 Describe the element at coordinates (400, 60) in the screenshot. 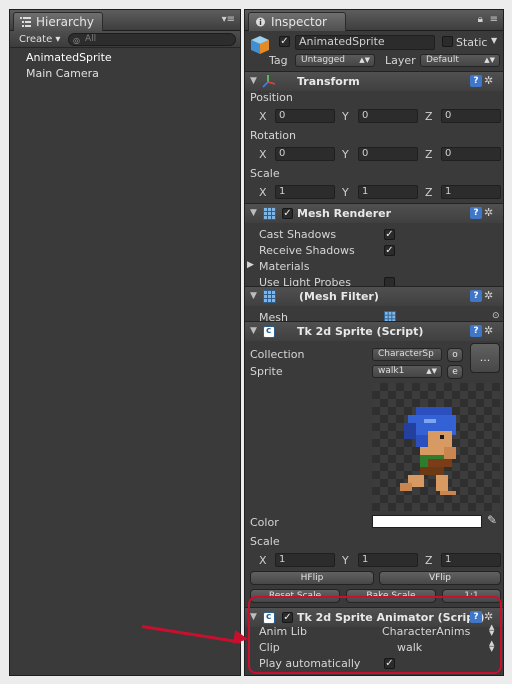

I see `layer-label: Layer` at that location.